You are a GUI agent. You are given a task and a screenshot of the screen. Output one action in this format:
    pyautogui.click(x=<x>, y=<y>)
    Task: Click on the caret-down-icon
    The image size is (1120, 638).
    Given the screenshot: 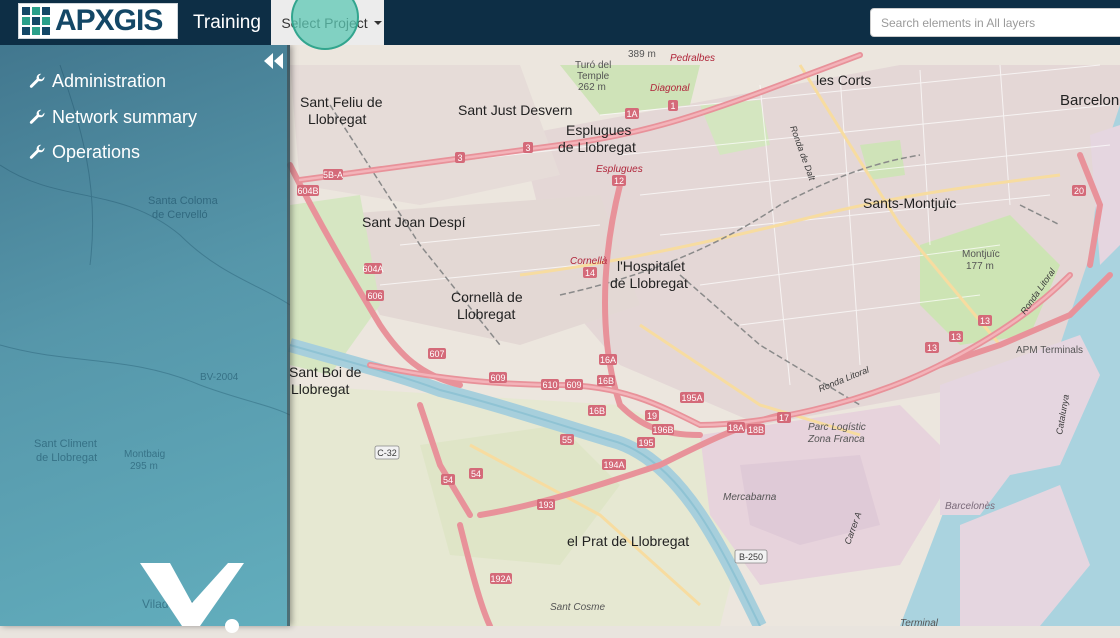 What is the action you would take?
    pyautogui.click(x=378, y=23)
    